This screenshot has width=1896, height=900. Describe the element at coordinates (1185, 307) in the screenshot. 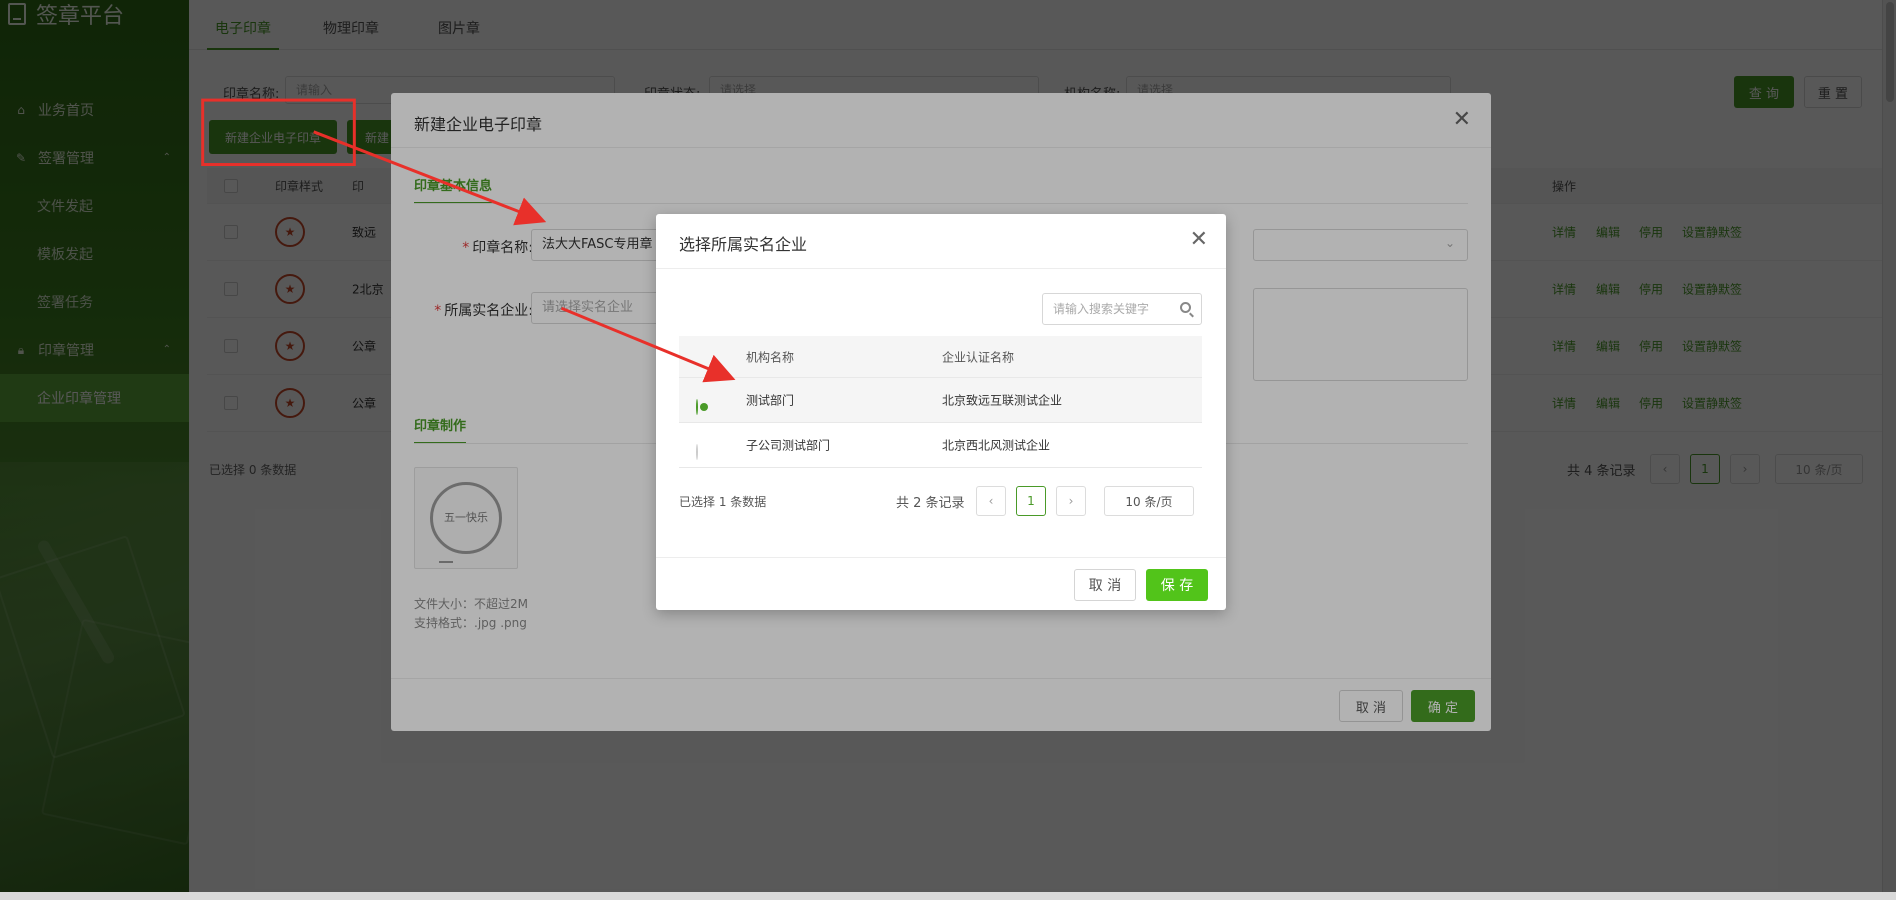

I see `search-icon` at that location.